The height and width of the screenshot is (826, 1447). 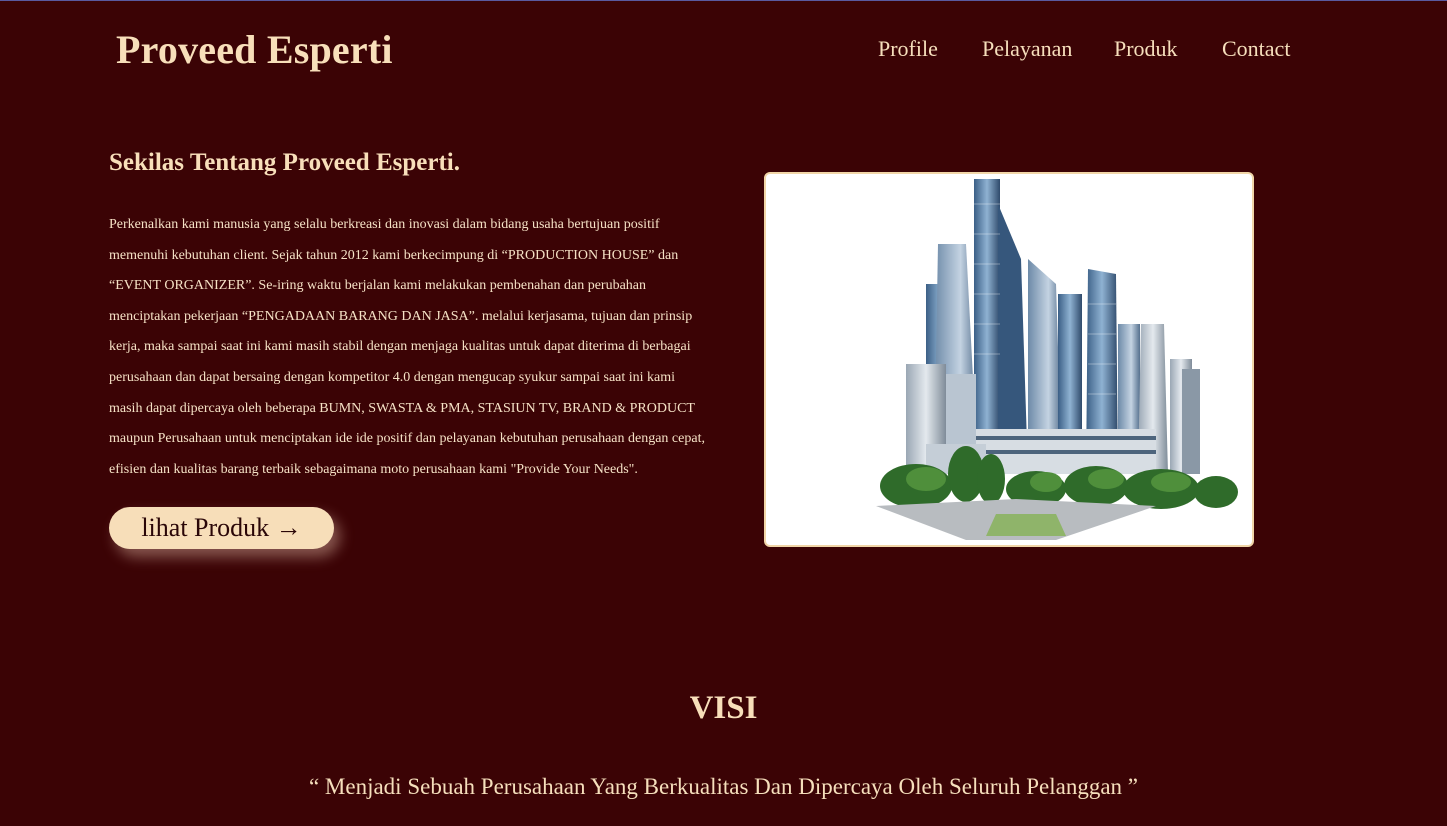 I want to click on about-title: Sekilas Tentang Proveed Esperti., so click(x=284, y=162).